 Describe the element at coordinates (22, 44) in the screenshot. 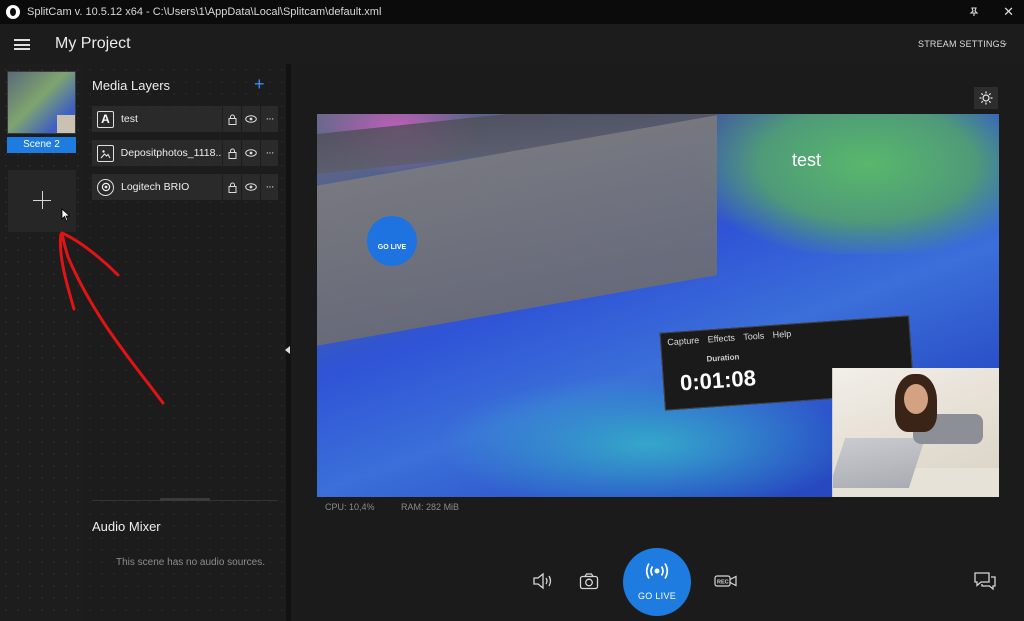

I see `menu-icon` at that location.